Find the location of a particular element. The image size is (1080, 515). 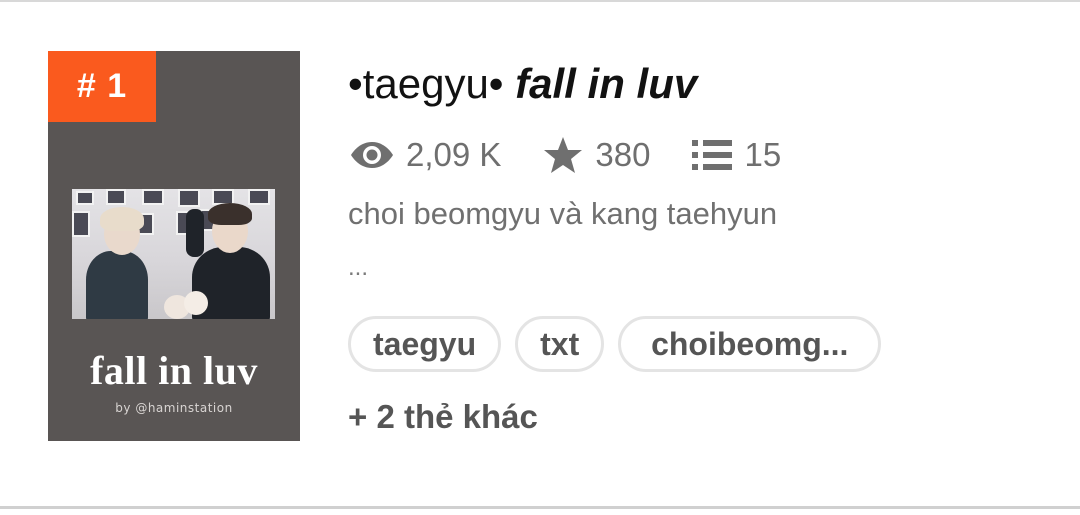

story-description: choi beomgyu và kang taehyun is located at coordinates (563, 213).